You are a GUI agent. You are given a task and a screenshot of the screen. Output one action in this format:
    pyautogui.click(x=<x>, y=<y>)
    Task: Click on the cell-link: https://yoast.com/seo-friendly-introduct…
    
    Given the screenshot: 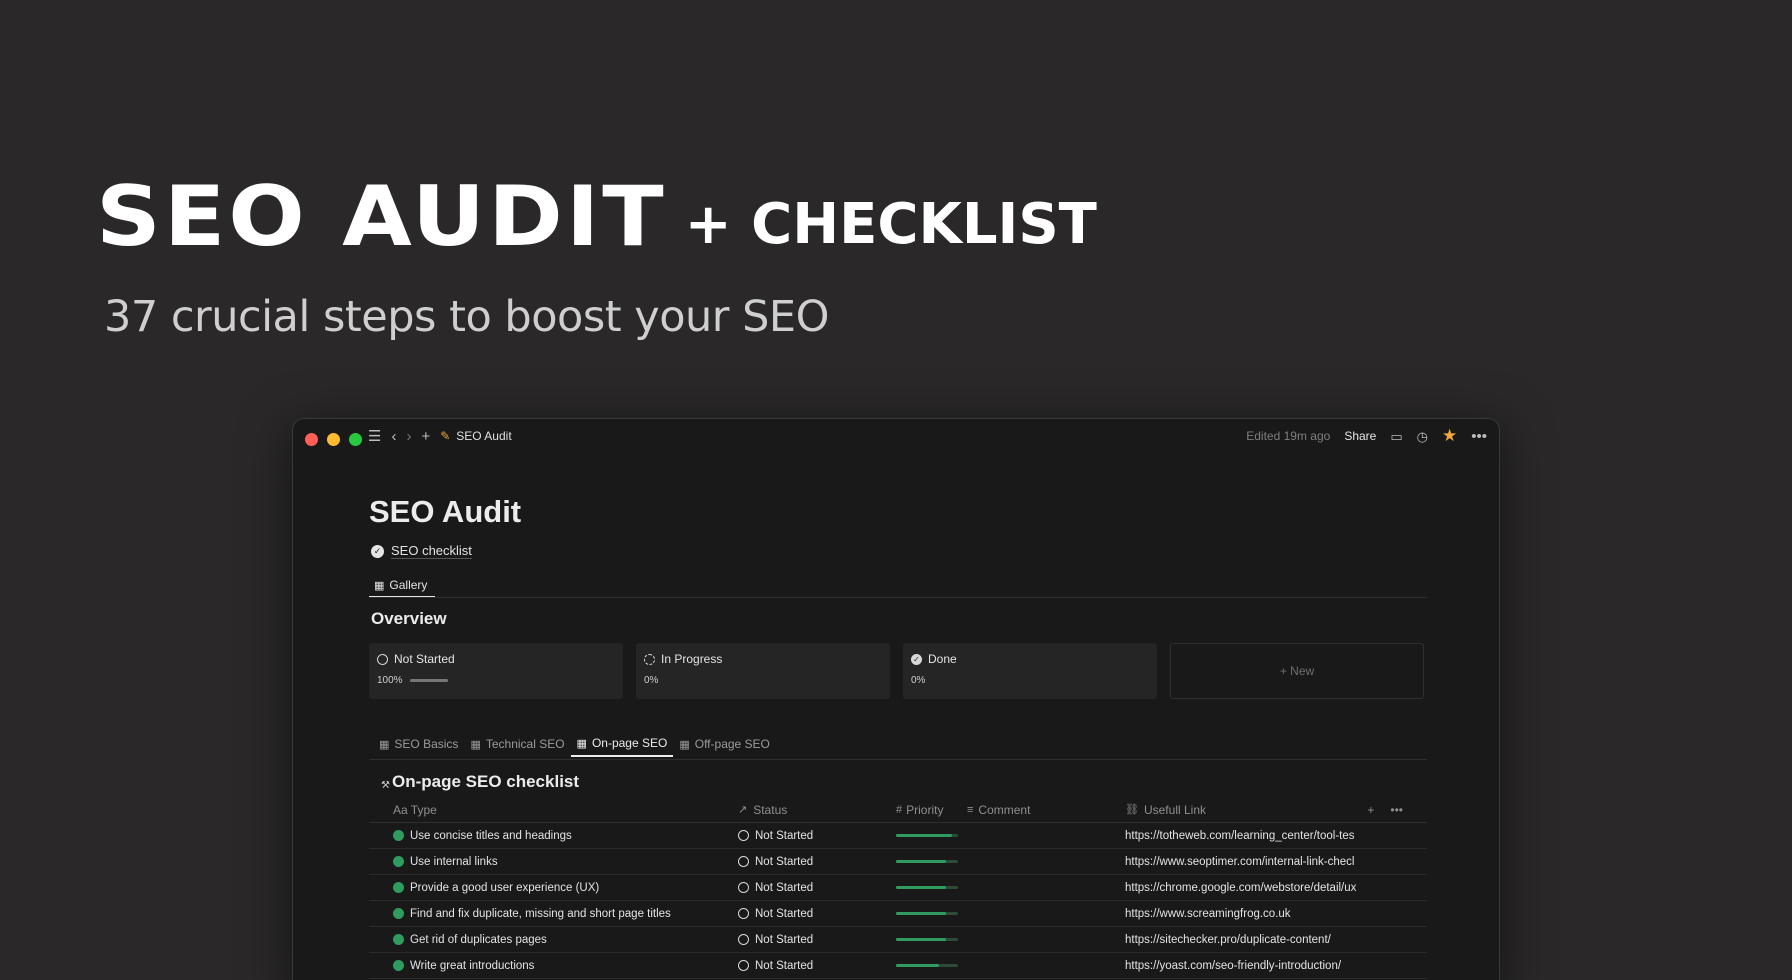 What is the action you would take?
    pyautogui.click(x=1245, y=966)
    